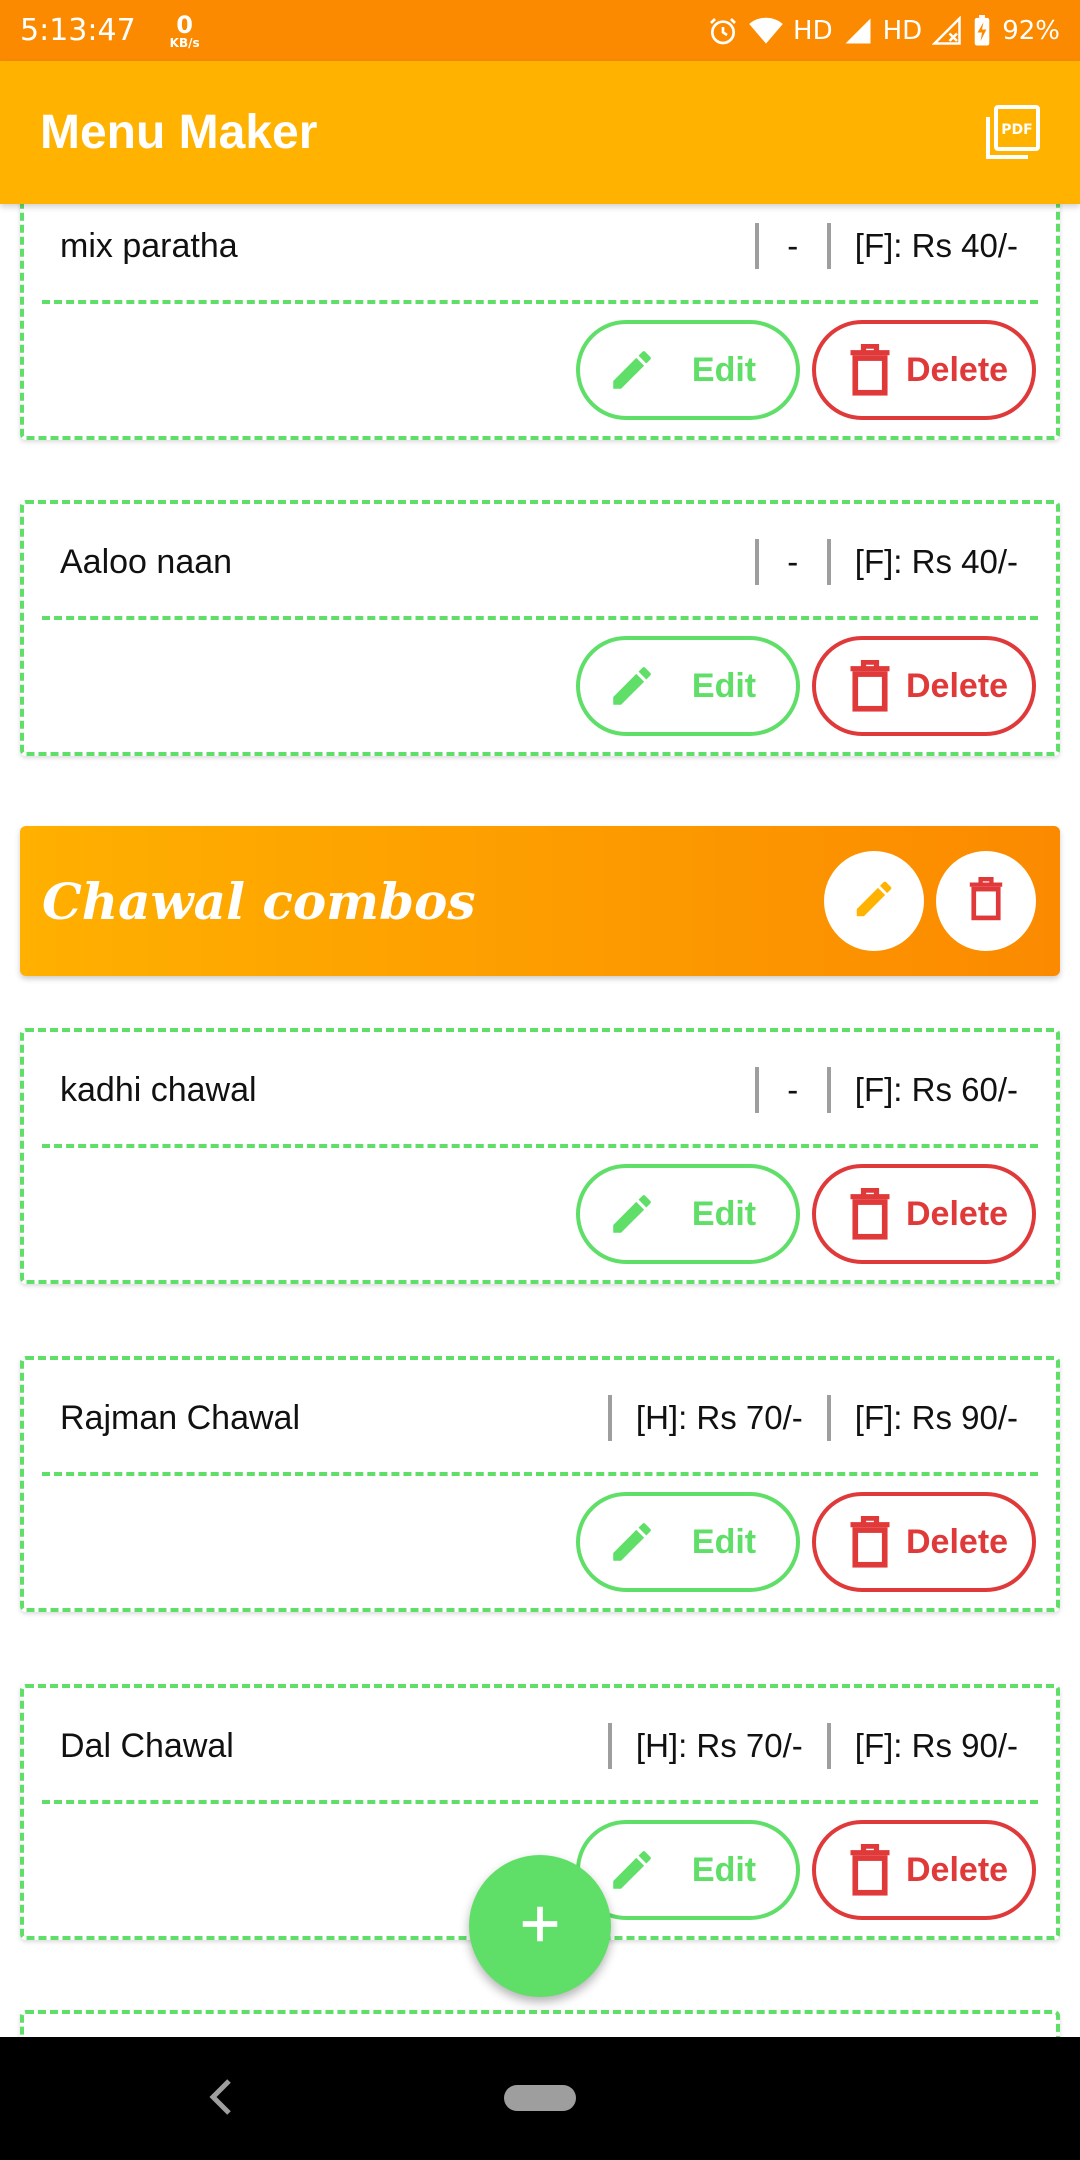 The width and height of the screenshot is (1080, 2160). I want to click on category-header: Chawal combos, so click(540, 901).